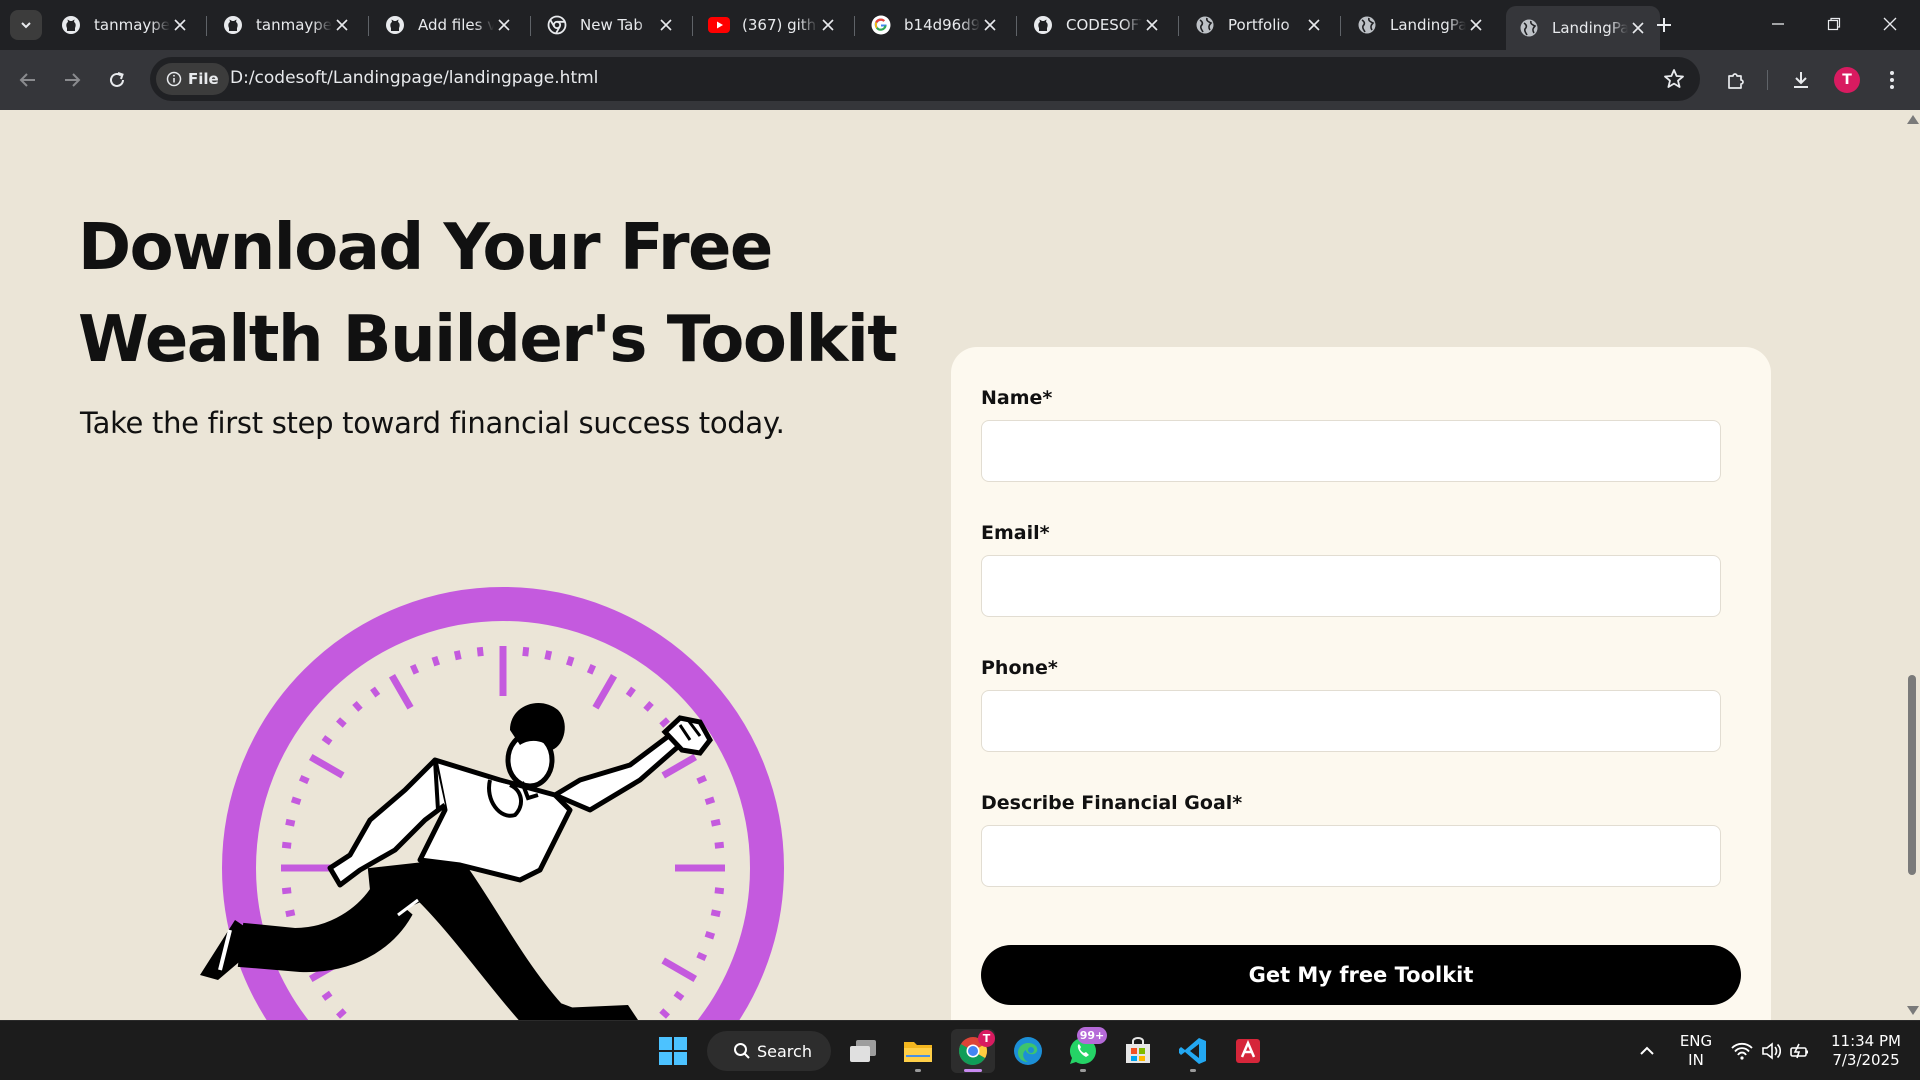  Describe the element at coordinates (1912, 775) in the screenshot. I see `scrollbar-thumb` at that location.